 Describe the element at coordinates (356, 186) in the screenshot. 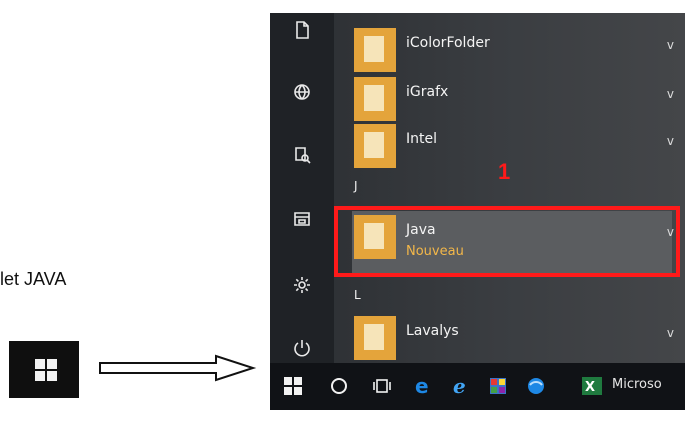

I see `letter-j: J` at that location.